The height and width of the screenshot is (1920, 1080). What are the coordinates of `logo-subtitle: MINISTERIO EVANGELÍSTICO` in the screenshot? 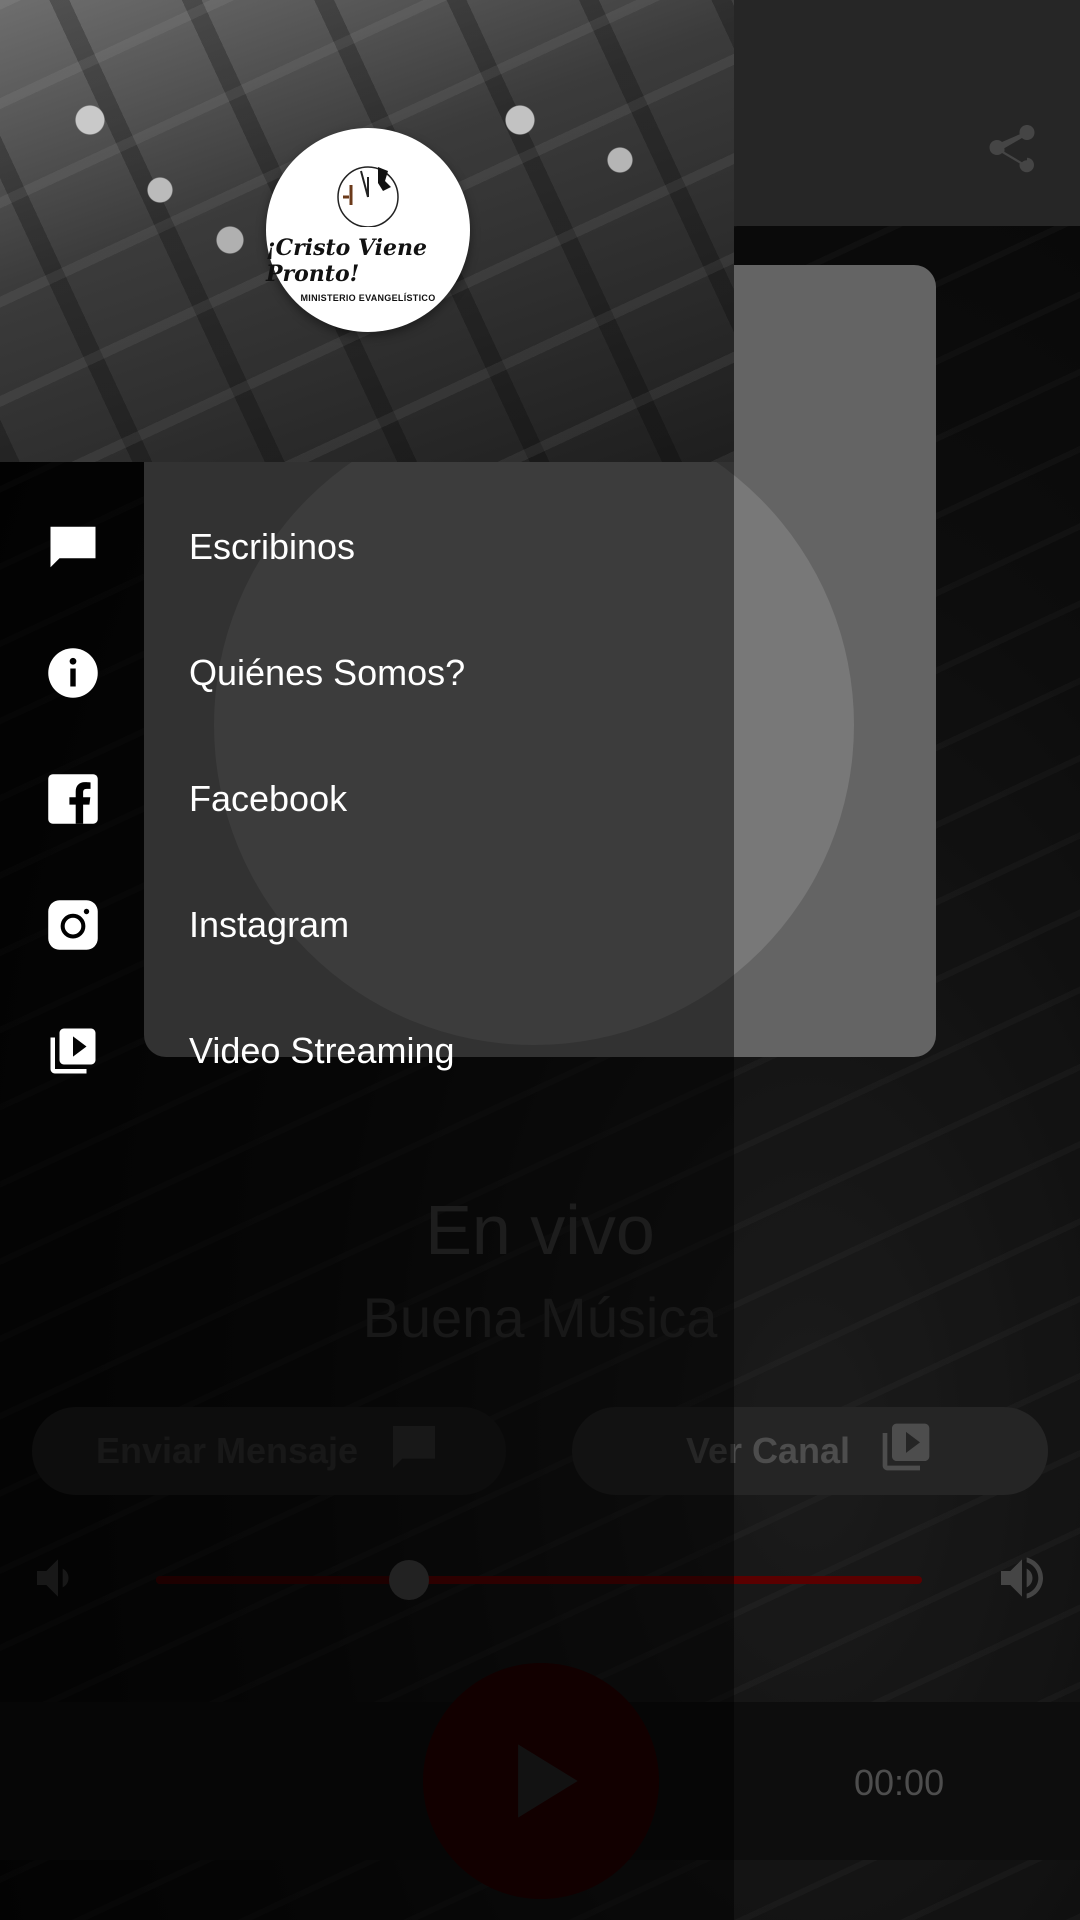 It's located at (368, 298).